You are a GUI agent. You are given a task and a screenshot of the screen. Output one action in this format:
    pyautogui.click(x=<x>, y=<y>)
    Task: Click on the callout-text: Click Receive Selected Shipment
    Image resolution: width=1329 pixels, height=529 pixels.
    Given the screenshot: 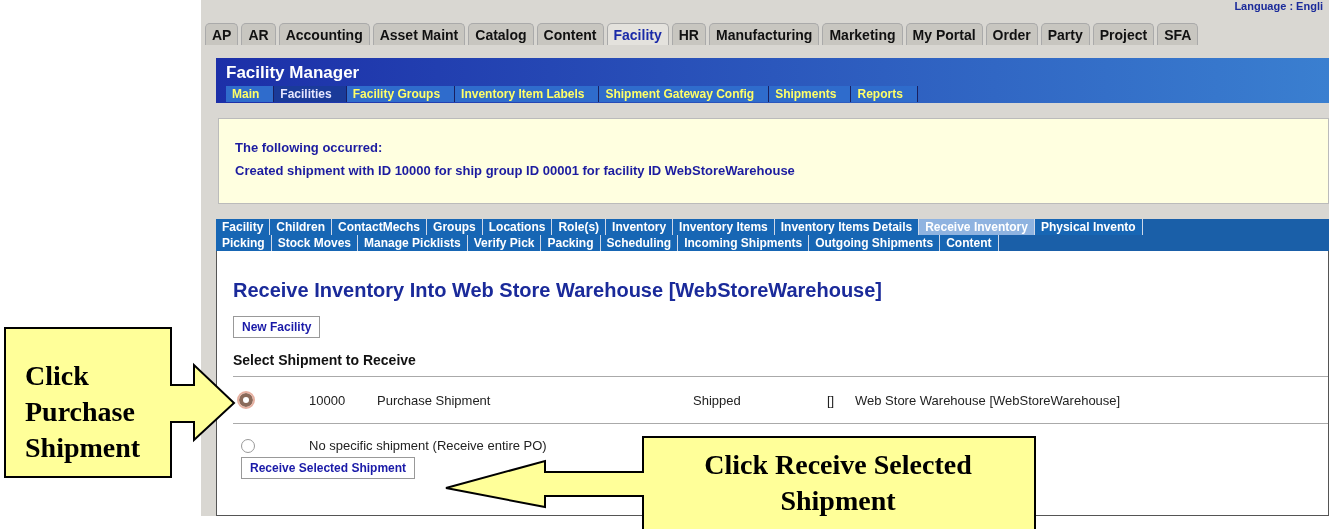 What is the action you would take?
    pyautogui.click(x=838, y=483)
    